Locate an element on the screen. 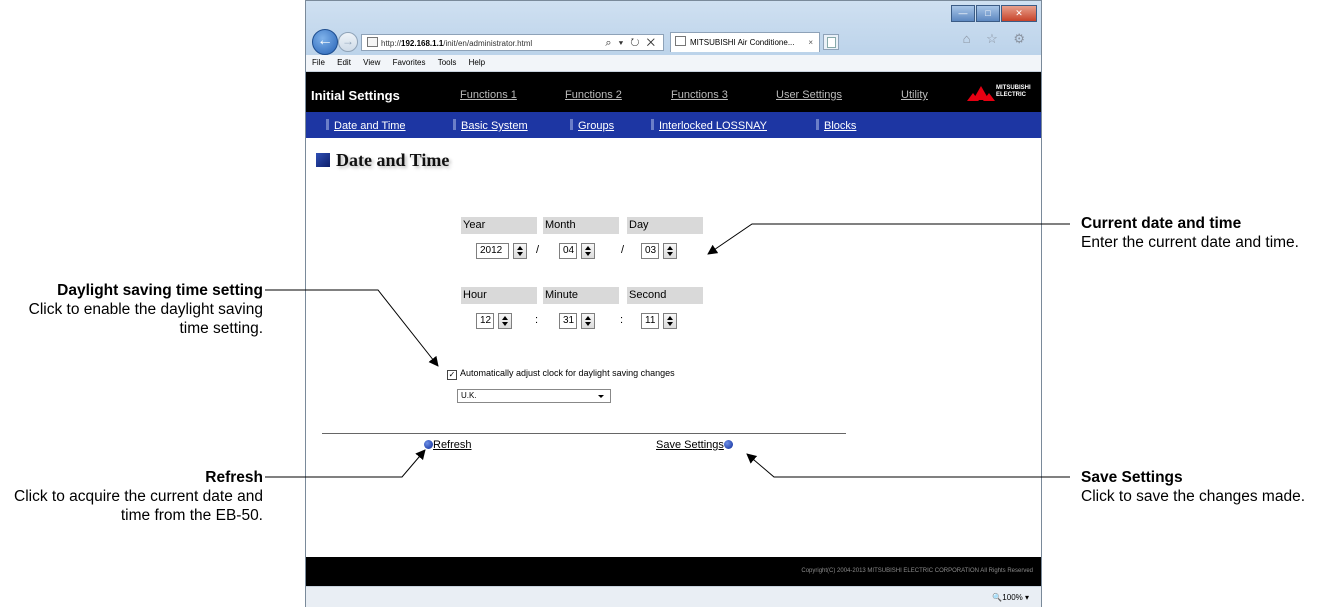 The height and width of the screenshot is (608, 1343). minute-spin-arrows-icon is located at coordinates (588, 321).